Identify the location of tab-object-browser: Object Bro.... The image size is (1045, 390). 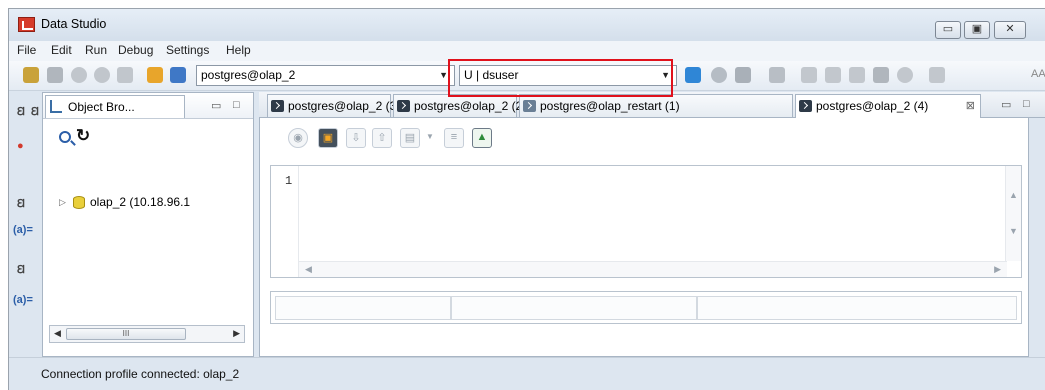
(115, 106).